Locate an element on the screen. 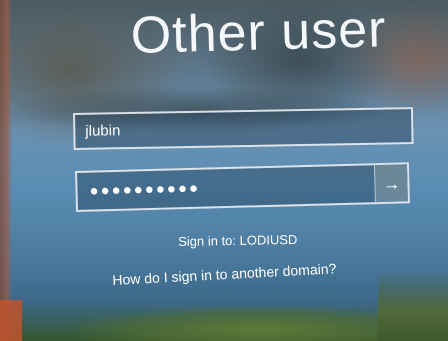 The image size is (448, 341). arrow-right-icon: → is located at coordinates (391, 183).